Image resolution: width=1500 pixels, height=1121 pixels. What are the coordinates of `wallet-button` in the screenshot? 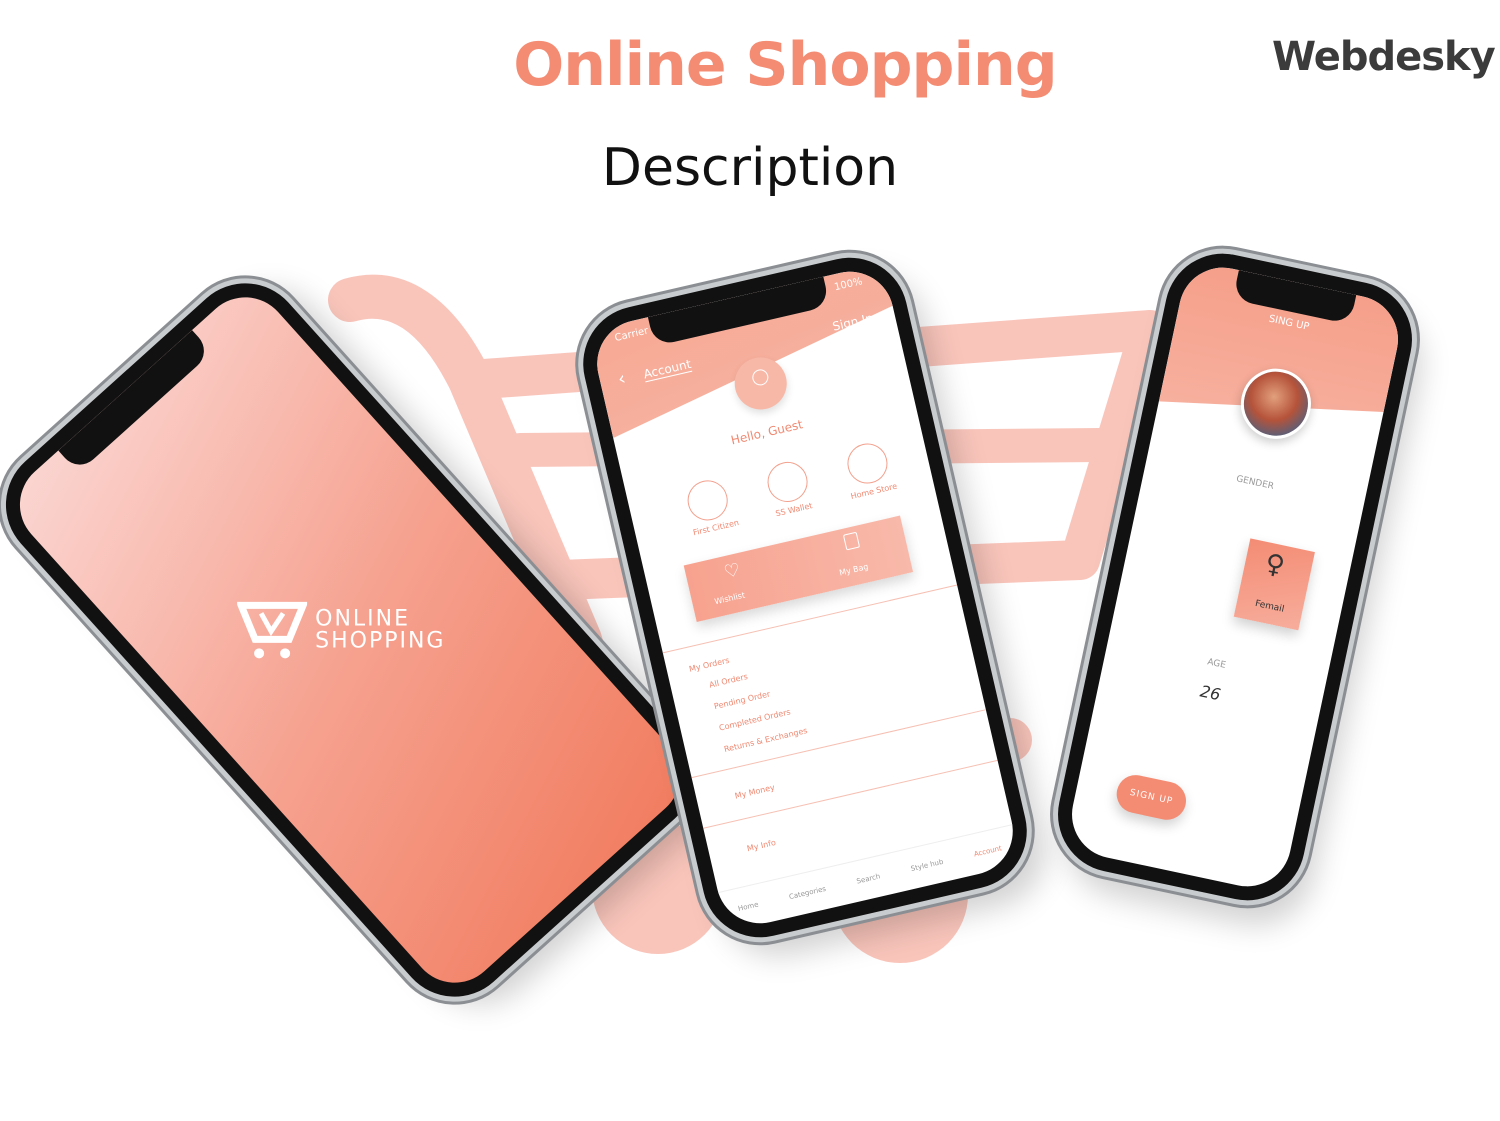 It's located at (787, 481).